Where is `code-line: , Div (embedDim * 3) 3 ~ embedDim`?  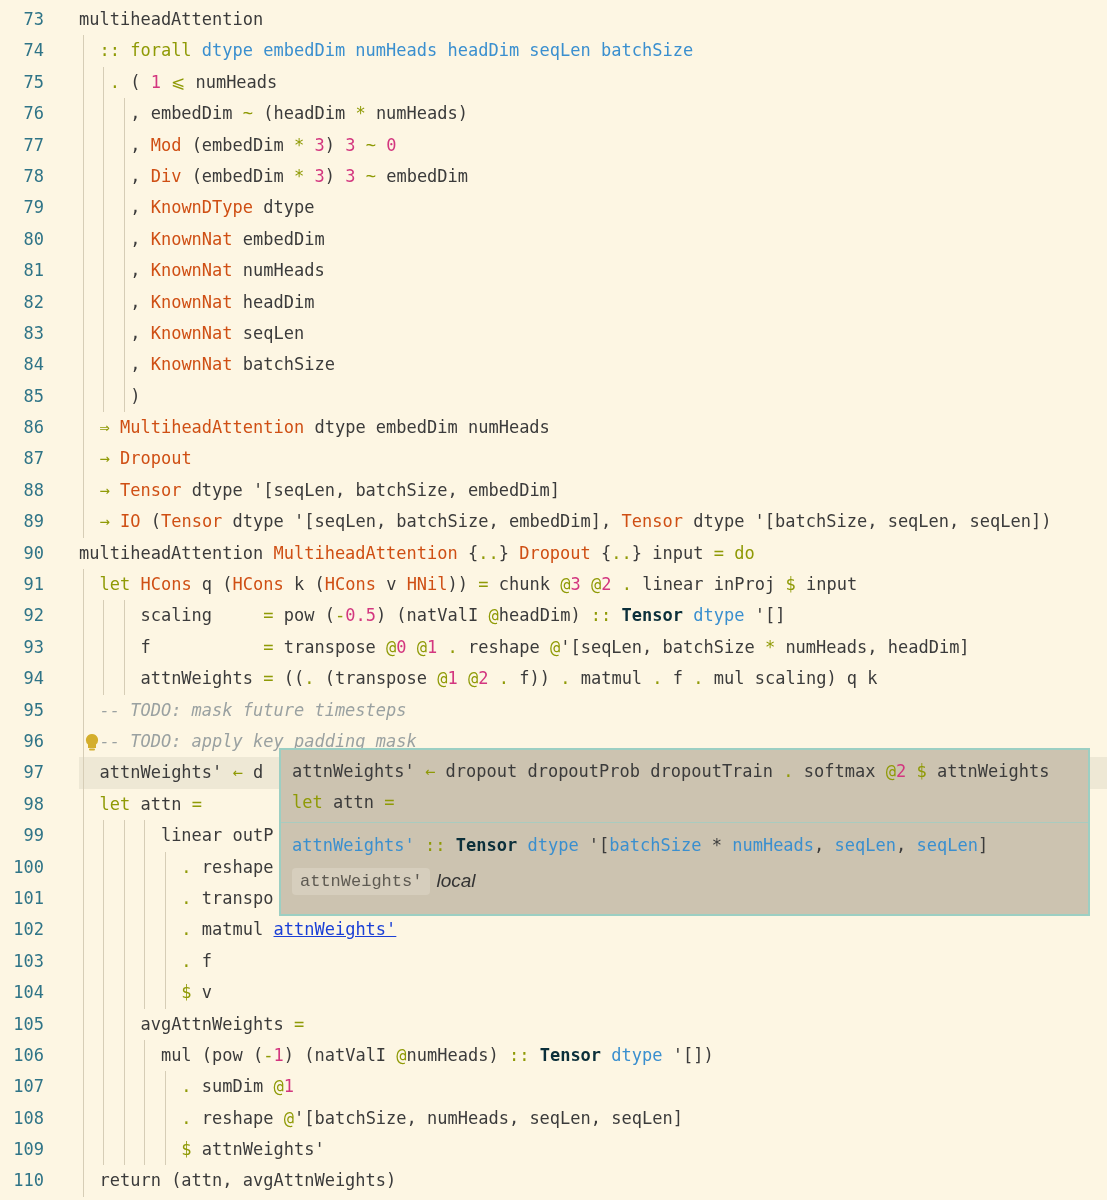 code-line: , Div (embedDim * 3) 3 ~ embedDim is located at coordinates (299, 176).